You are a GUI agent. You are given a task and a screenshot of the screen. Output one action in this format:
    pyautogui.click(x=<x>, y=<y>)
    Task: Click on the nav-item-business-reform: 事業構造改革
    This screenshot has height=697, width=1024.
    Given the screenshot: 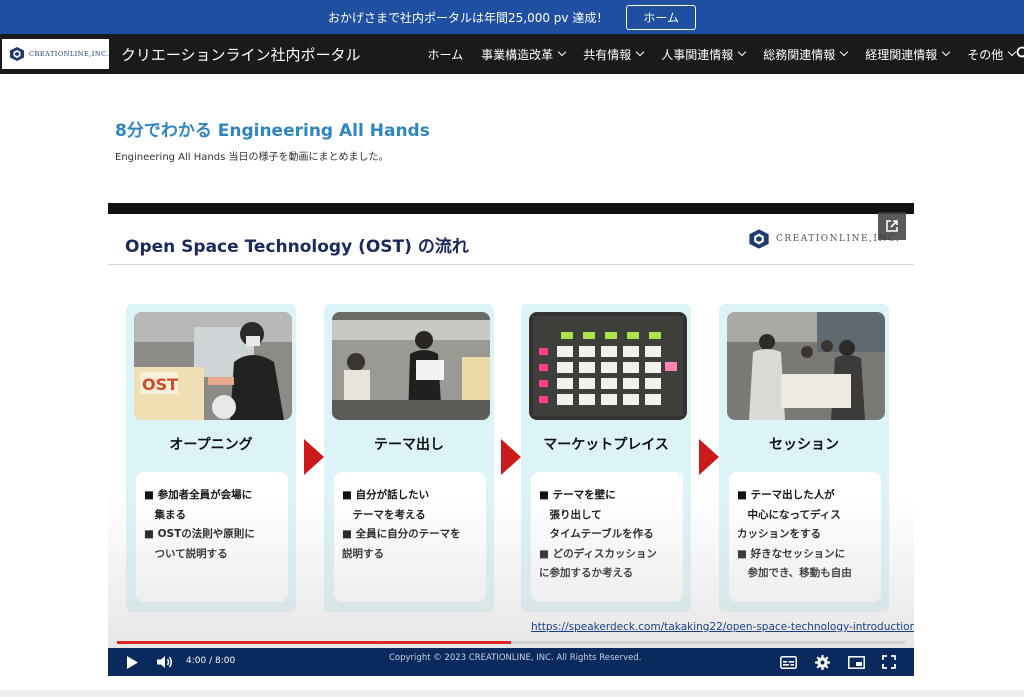 What is the action you would take?
    pyautogui.click(x=523, y=54)
    